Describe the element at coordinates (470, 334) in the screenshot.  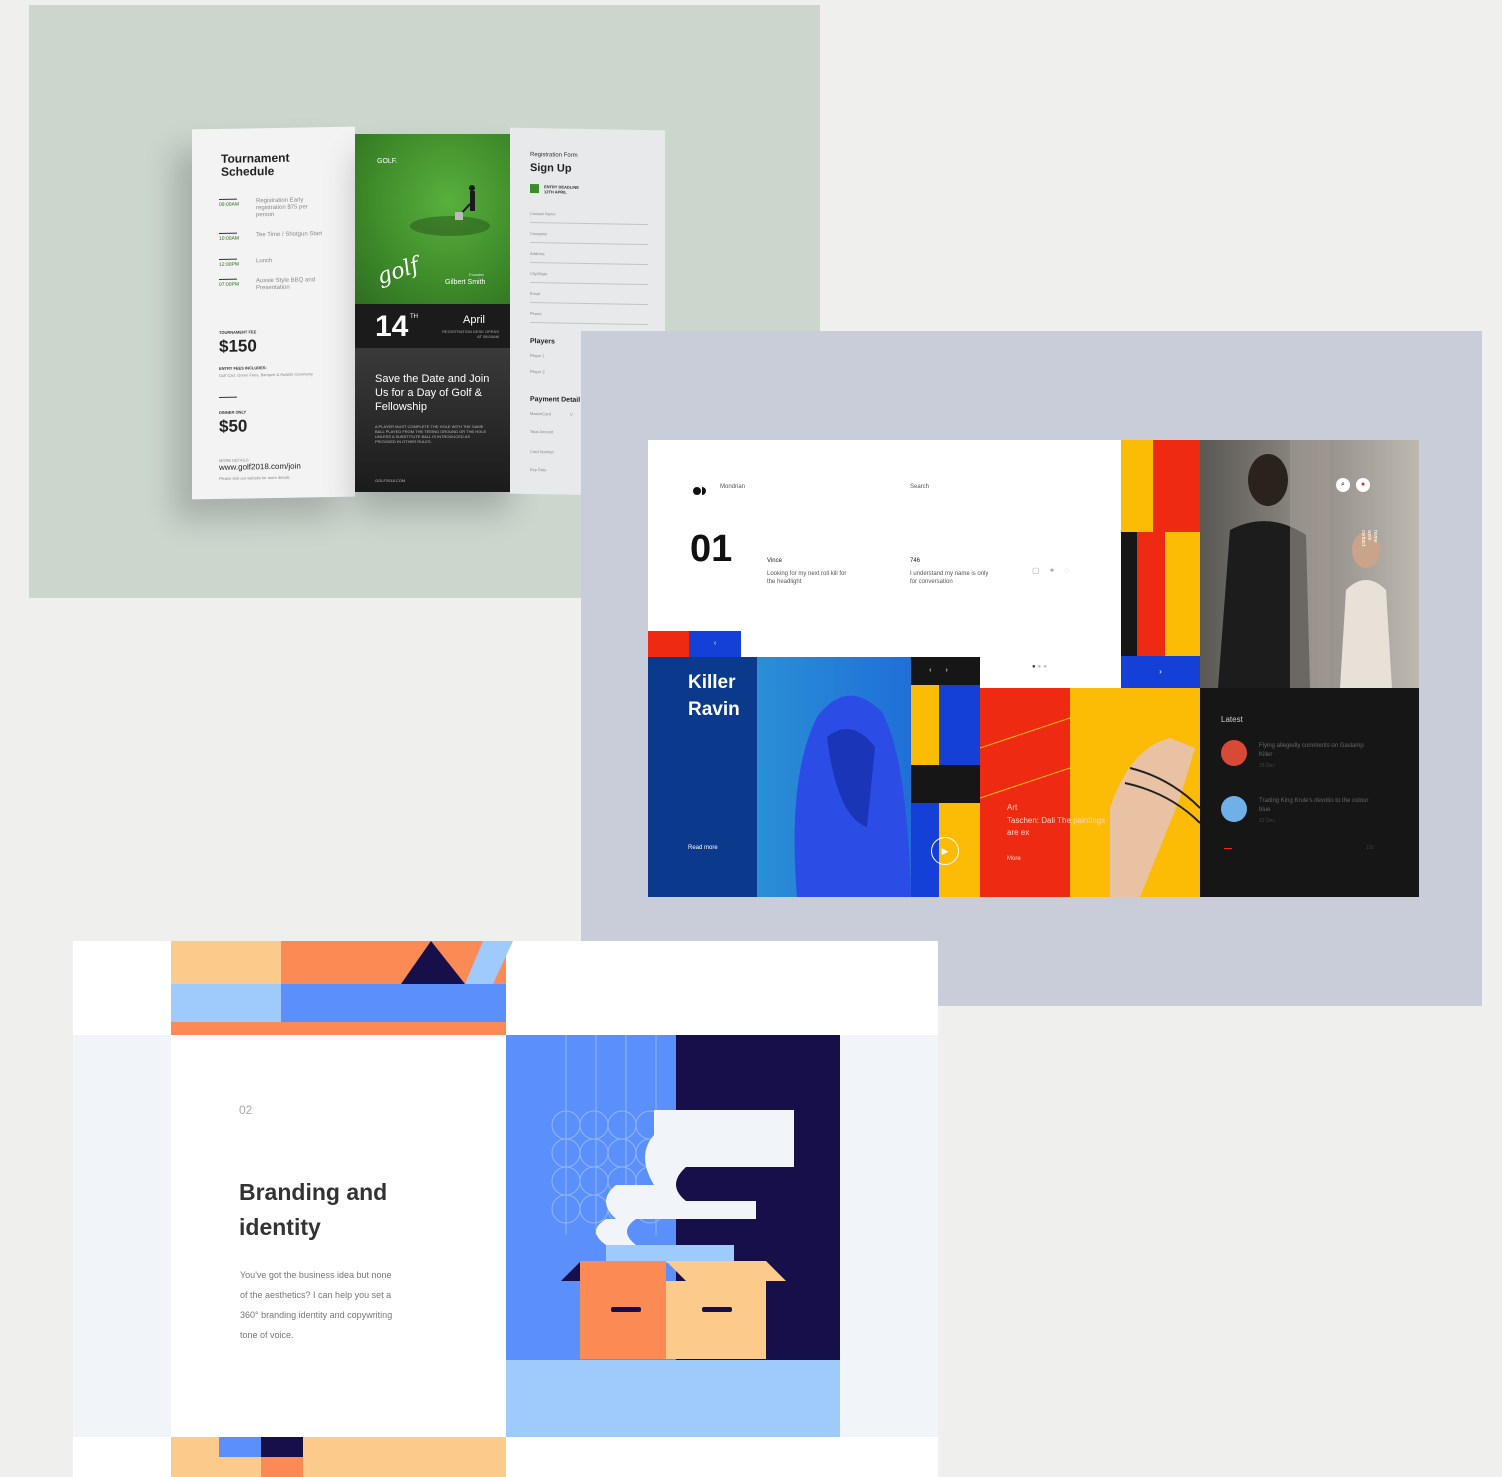
I see `registration-note: REGISTRATION DESK OPENS AT 08:00AM` at that location.